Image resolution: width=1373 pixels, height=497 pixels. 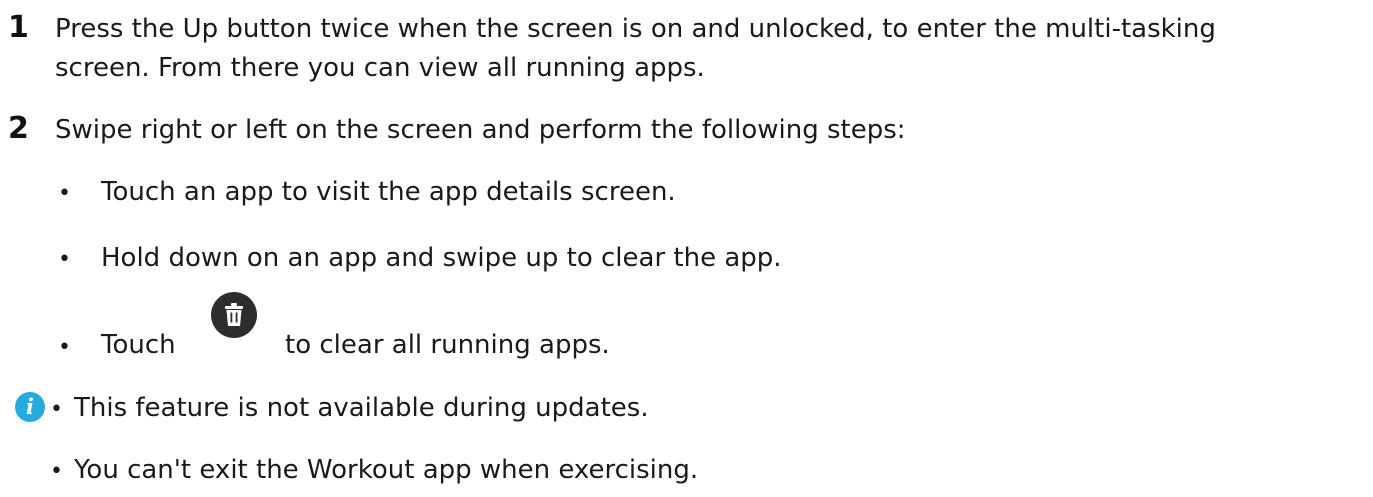 What do you see at coordinates (18, 27) in the screenshot?
I see `step-number: 1` at bounding box center [18, 27].